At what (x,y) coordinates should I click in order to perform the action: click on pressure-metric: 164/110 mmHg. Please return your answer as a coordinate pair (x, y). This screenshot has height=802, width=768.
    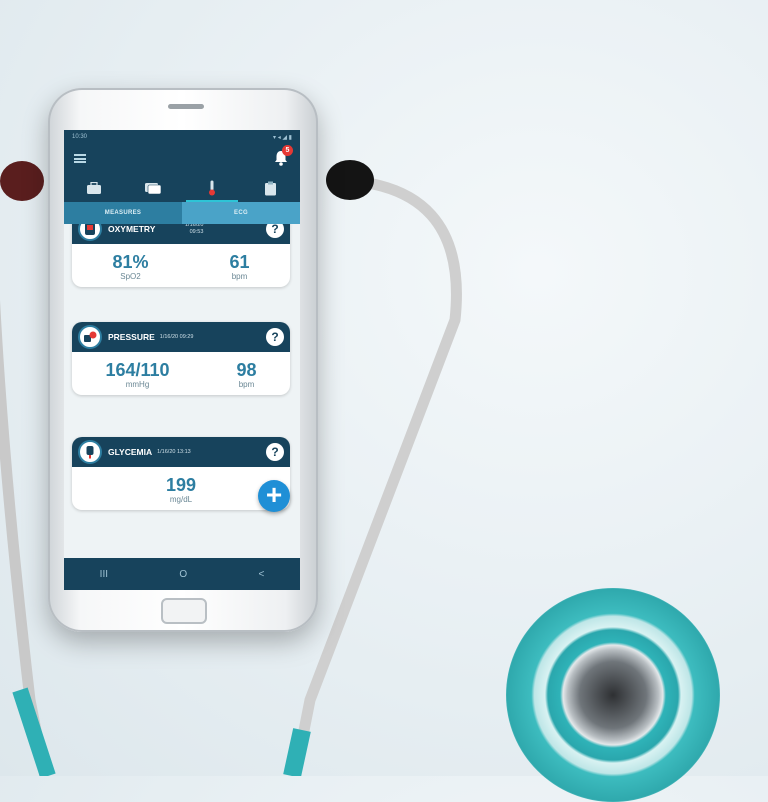
    Looking at the image, I should click on (137, 374).